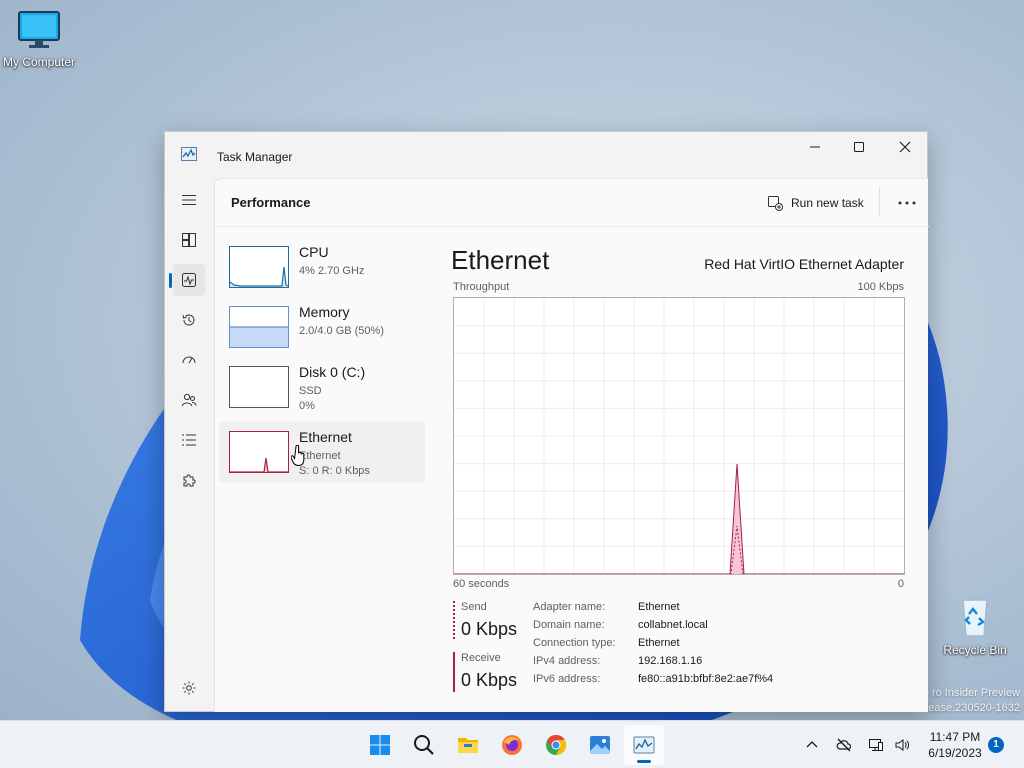 This screenshot has height=768, width=1024. I want to click on close-button, so click(905, 147).